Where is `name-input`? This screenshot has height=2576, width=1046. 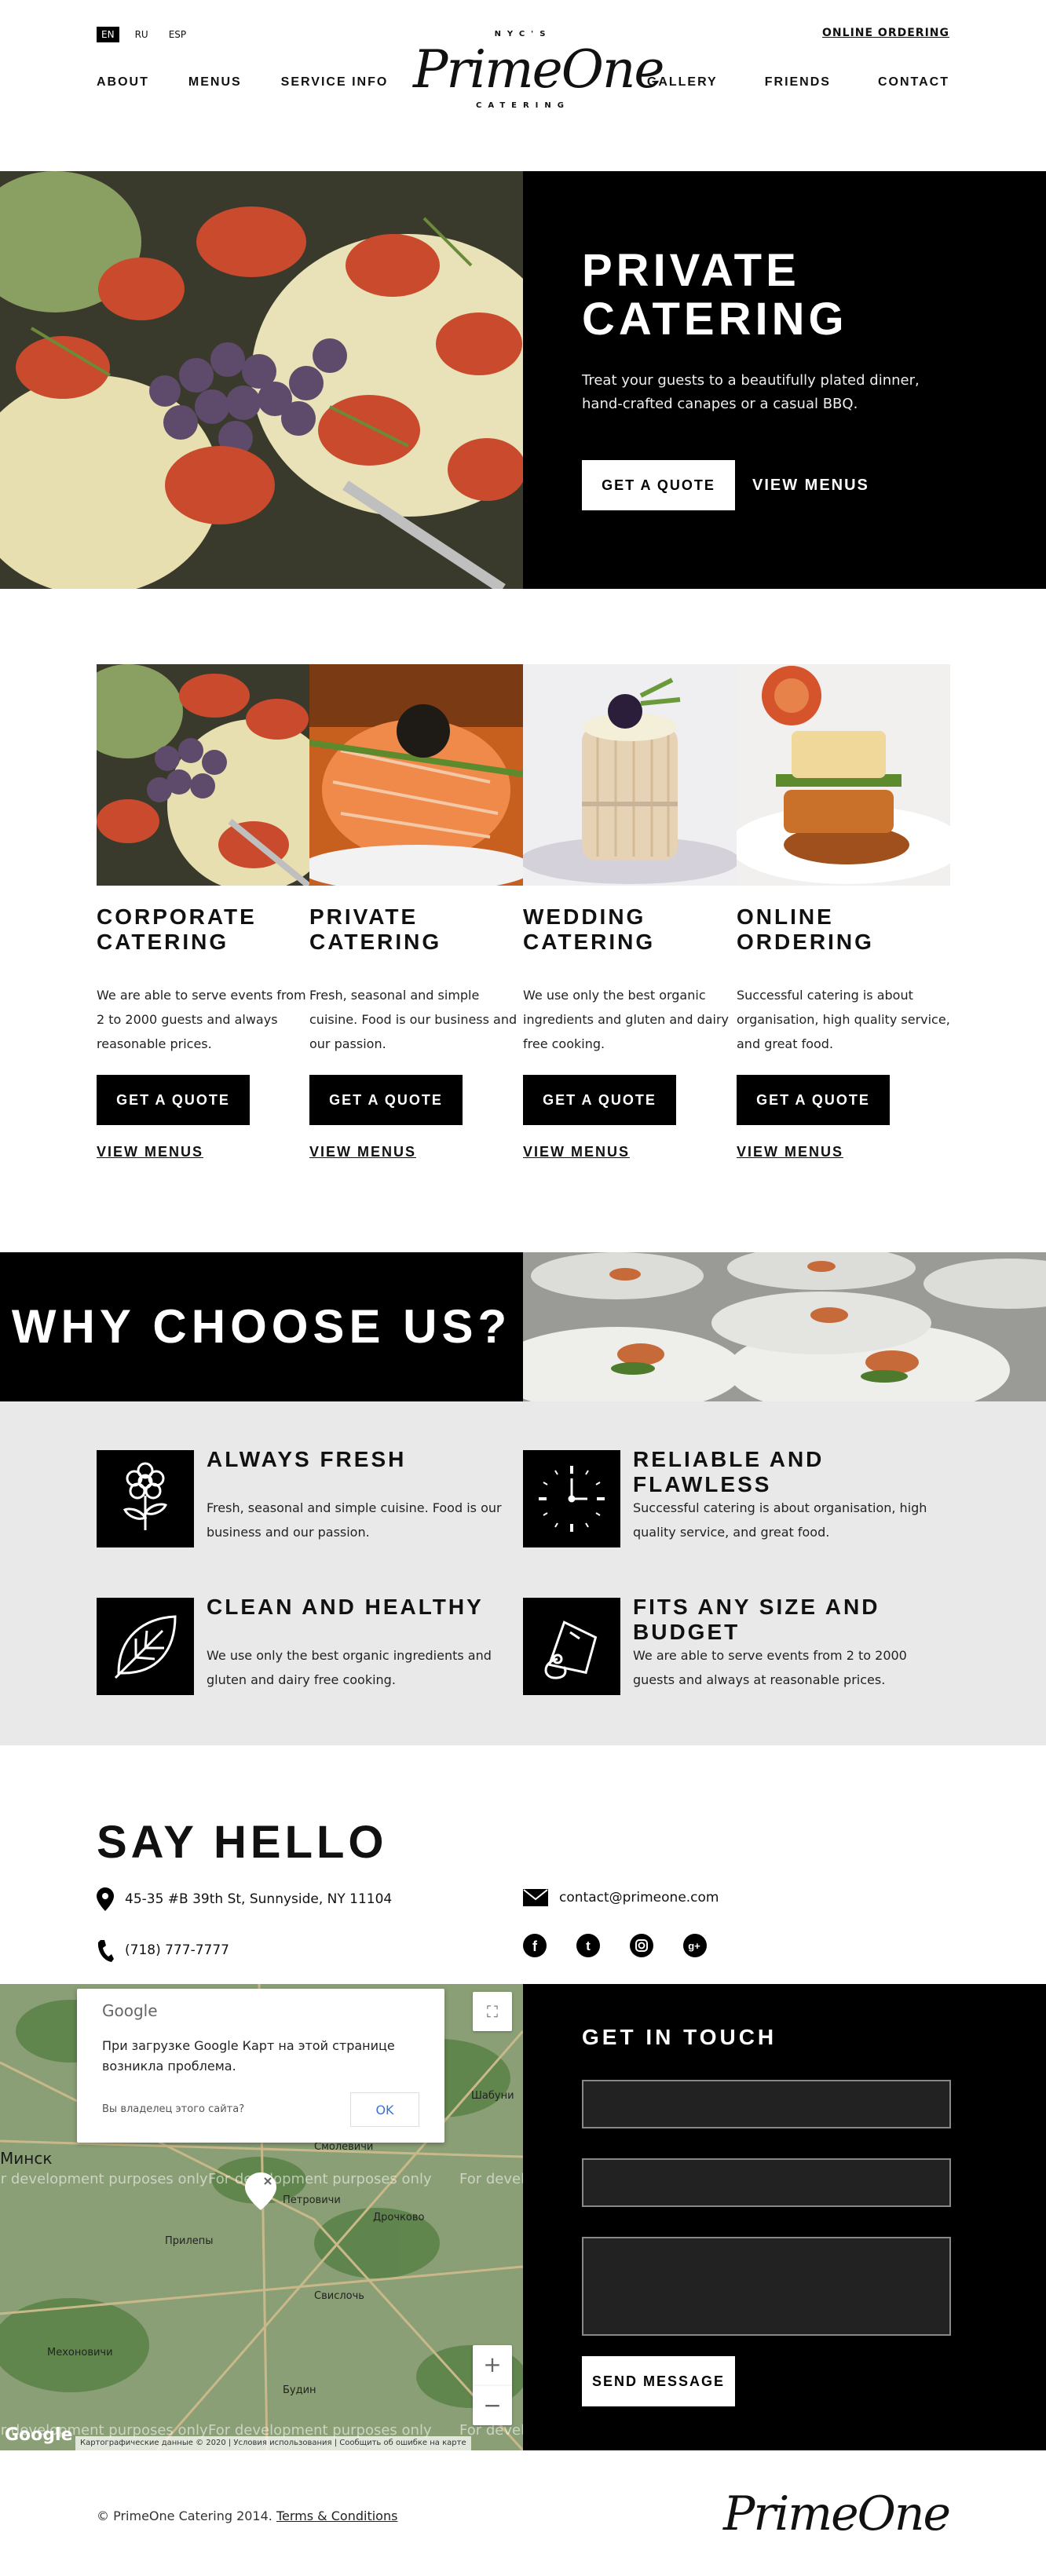
name-input is located at coordinates (766, 2104).